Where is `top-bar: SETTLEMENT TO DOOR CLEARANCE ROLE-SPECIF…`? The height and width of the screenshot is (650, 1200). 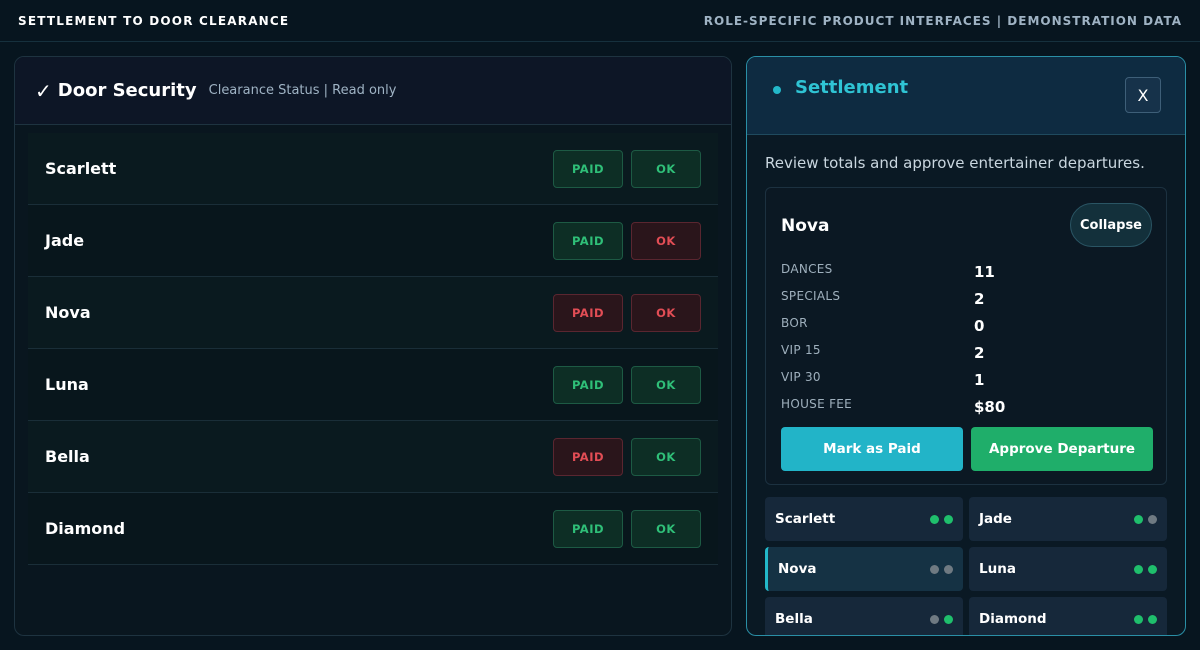 top-bar: SETTLEMENT TO DOOR CLEARANCE ROLE-SPECIF… is located at coordinates (600, 21).